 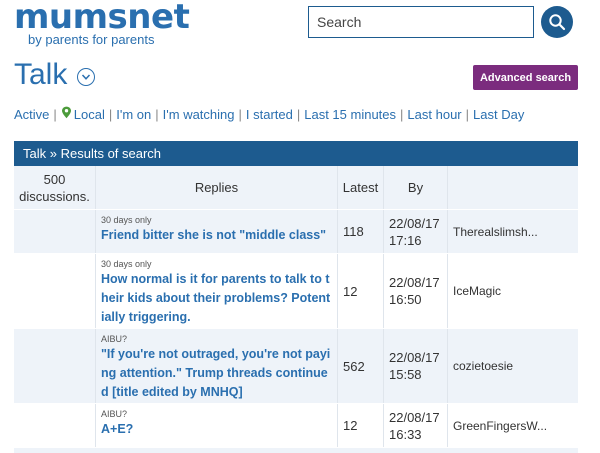 I want to click on filter-last-hour: Last hour, so click(x=434, y=114).